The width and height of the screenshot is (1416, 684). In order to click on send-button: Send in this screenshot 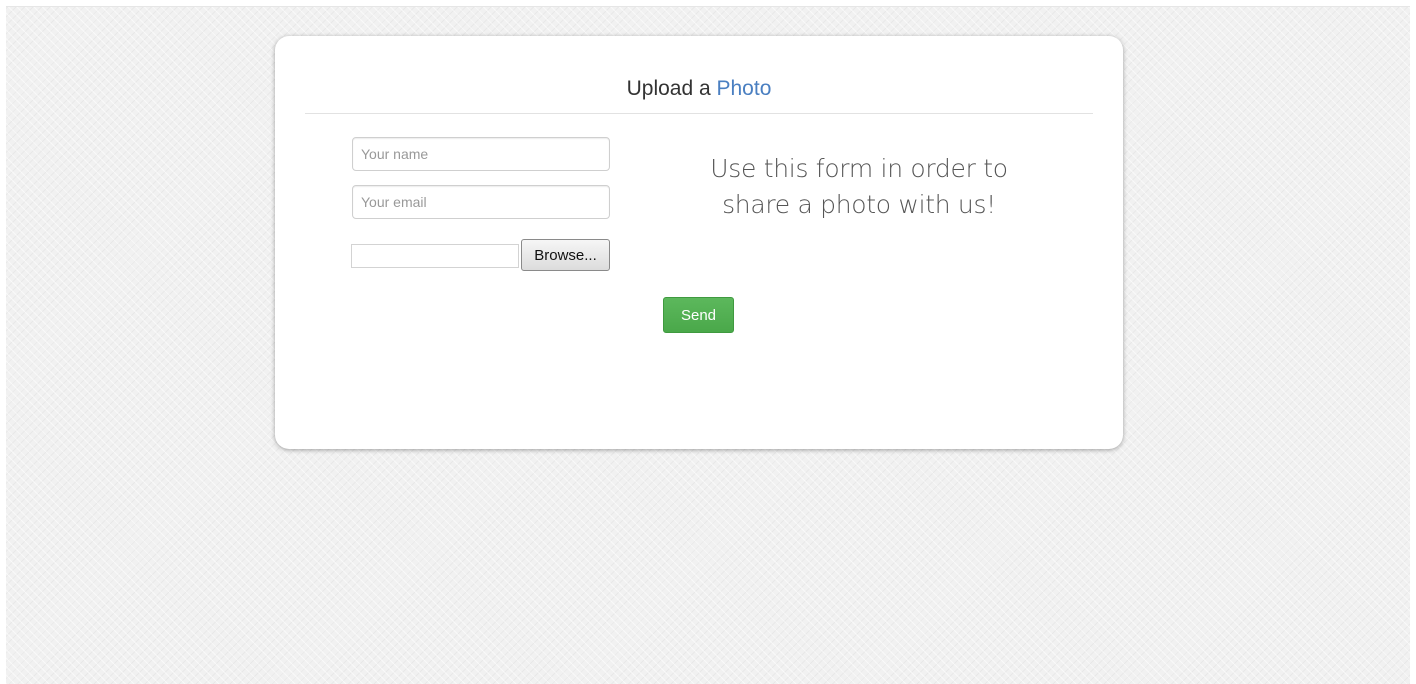, I will do `click(698, 315)`.